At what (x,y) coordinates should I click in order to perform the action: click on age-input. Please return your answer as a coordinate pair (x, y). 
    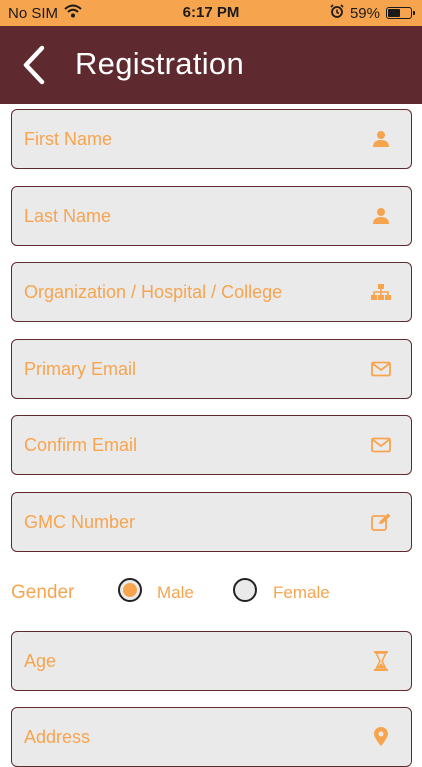
    Looking at the image, I should click on (182, 661).